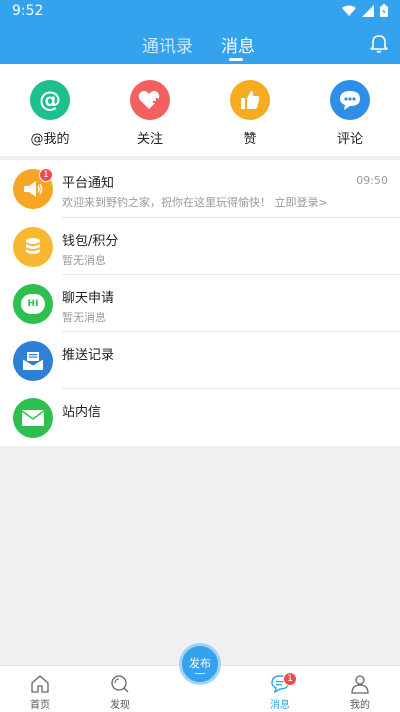 This screenshot has width=400, height=712. Describe the element at coordinates (200, 673) in the screenshot. I see `publish-dash` at that location.